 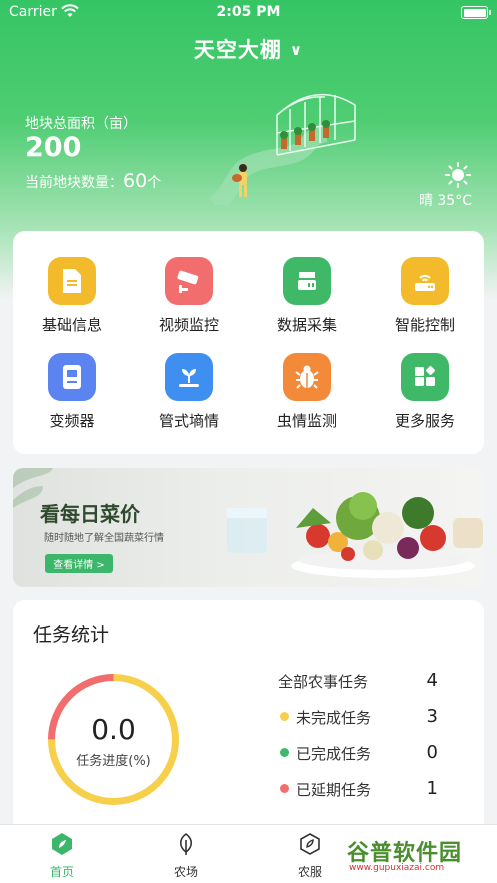 I want to click on stat-row-all: 全部农事任务 4, so click(x=358, y=681).